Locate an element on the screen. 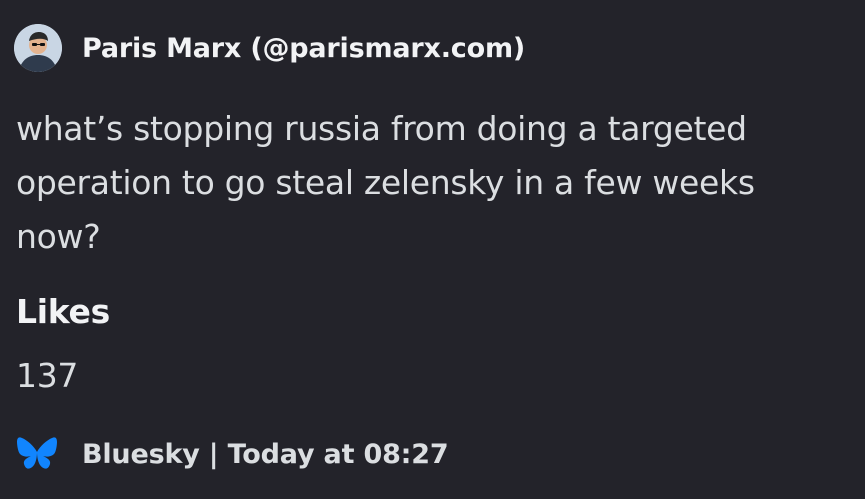 This screenshot has height=499, width=865. footer-text: Bluesky | Today at 08:27 is located at coordinates (265, 454).